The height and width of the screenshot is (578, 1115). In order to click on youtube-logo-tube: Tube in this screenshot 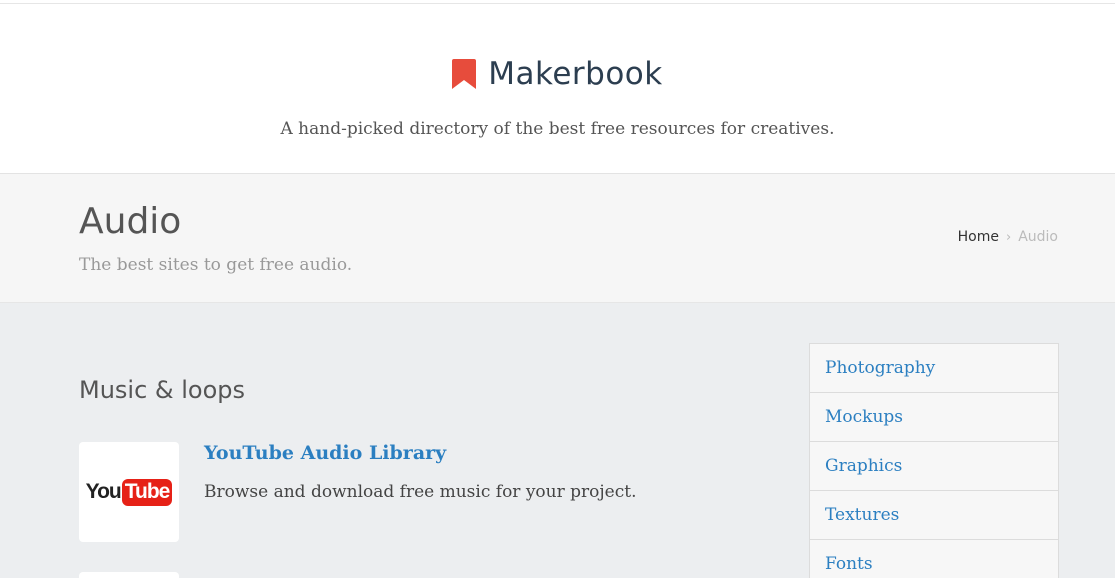, I will do `click(147, 492)`.